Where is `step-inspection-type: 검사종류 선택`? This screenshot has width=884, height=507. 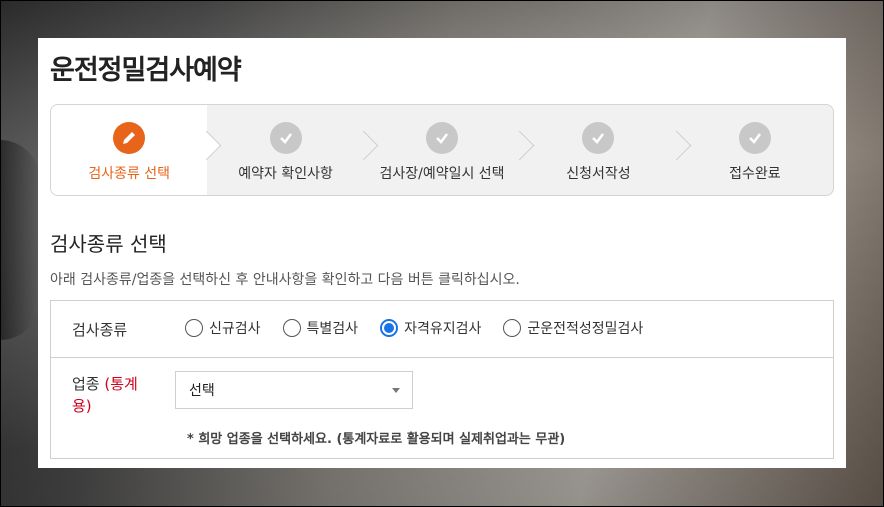
step-inspection-type: 검사종류 선택 is located at coordinates (136, 150).